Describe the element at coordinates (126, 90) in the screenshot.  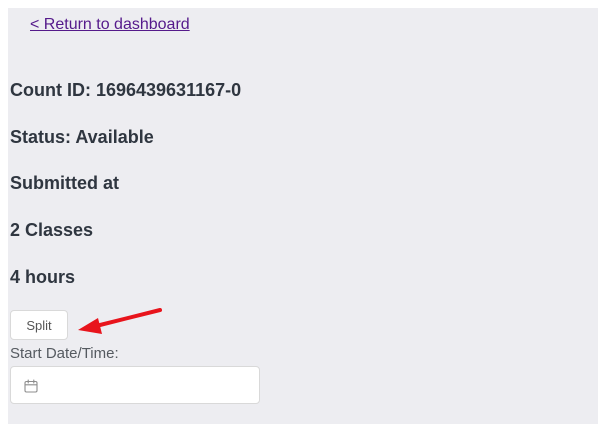
I see `count-id-heading: Count ID: 1696439631167-0` at that location.